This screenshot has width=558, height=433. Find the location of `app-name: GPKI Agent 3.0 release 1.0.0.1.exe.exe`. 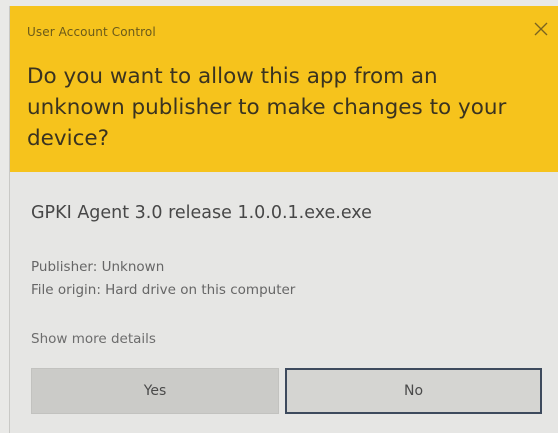

app-name: GPKI Agent 3.0 release 1.0.0.1.exe.exe is located at coordinates (201, 213).